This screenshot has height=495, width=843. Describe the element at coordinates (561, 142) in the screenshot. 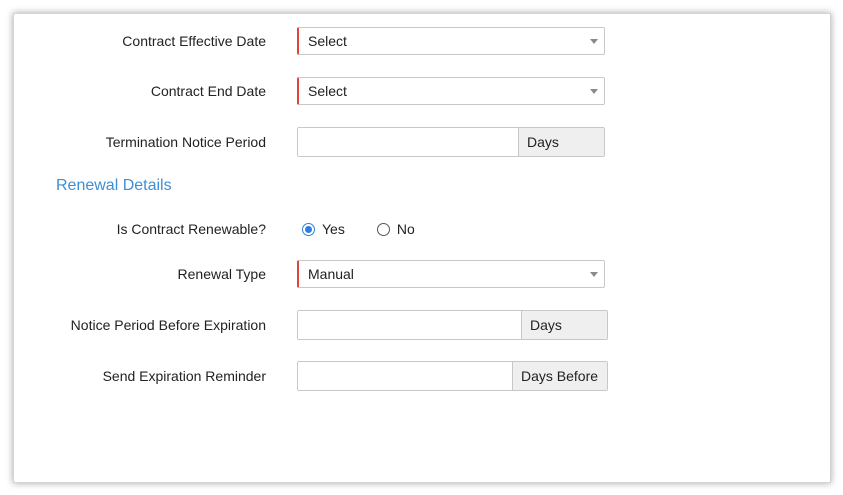

I see `termination-notice-period-unit: Days` at that location.